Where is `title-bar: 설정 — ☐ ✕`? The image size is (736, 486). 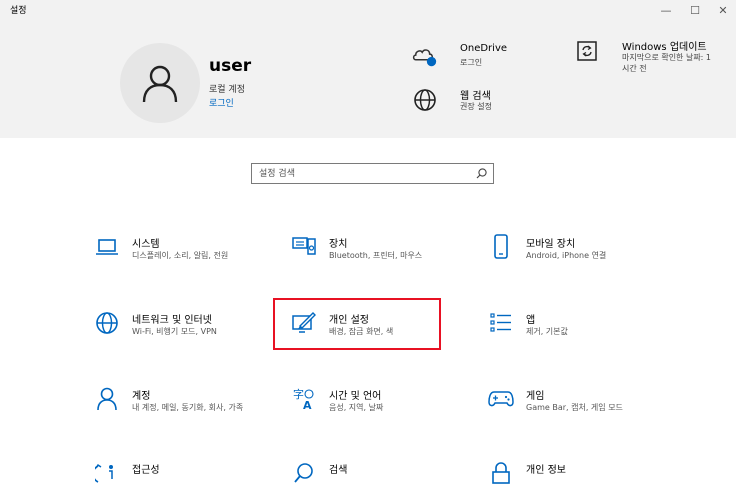 title-bar: 설정 — ☐ ✕ is located at coordinates (368, 10).